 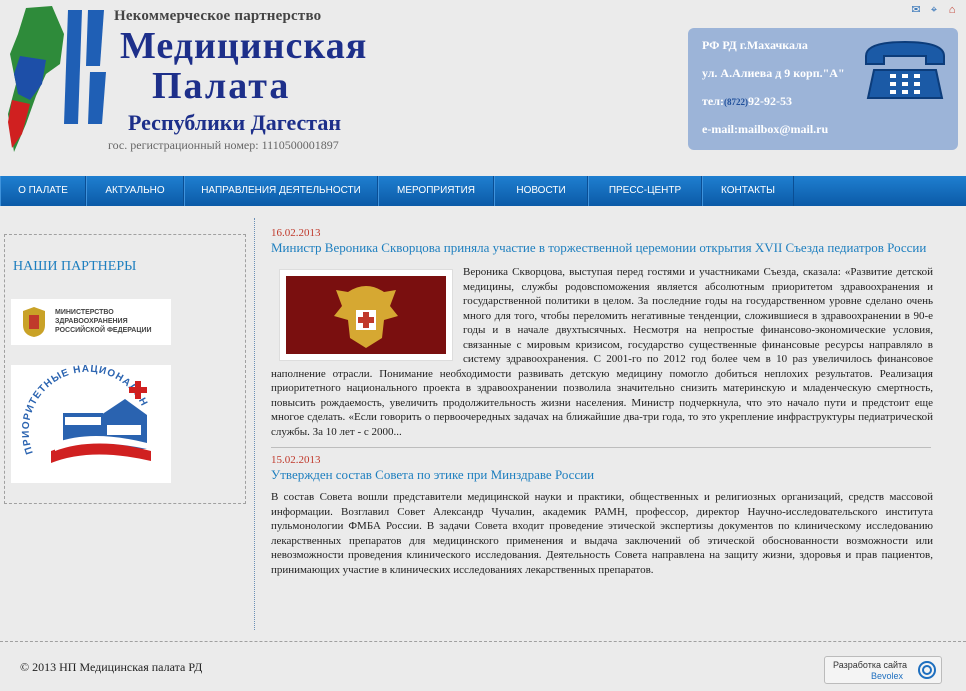 I want to click on phone-code: (8722), so click(x=735, y=102).